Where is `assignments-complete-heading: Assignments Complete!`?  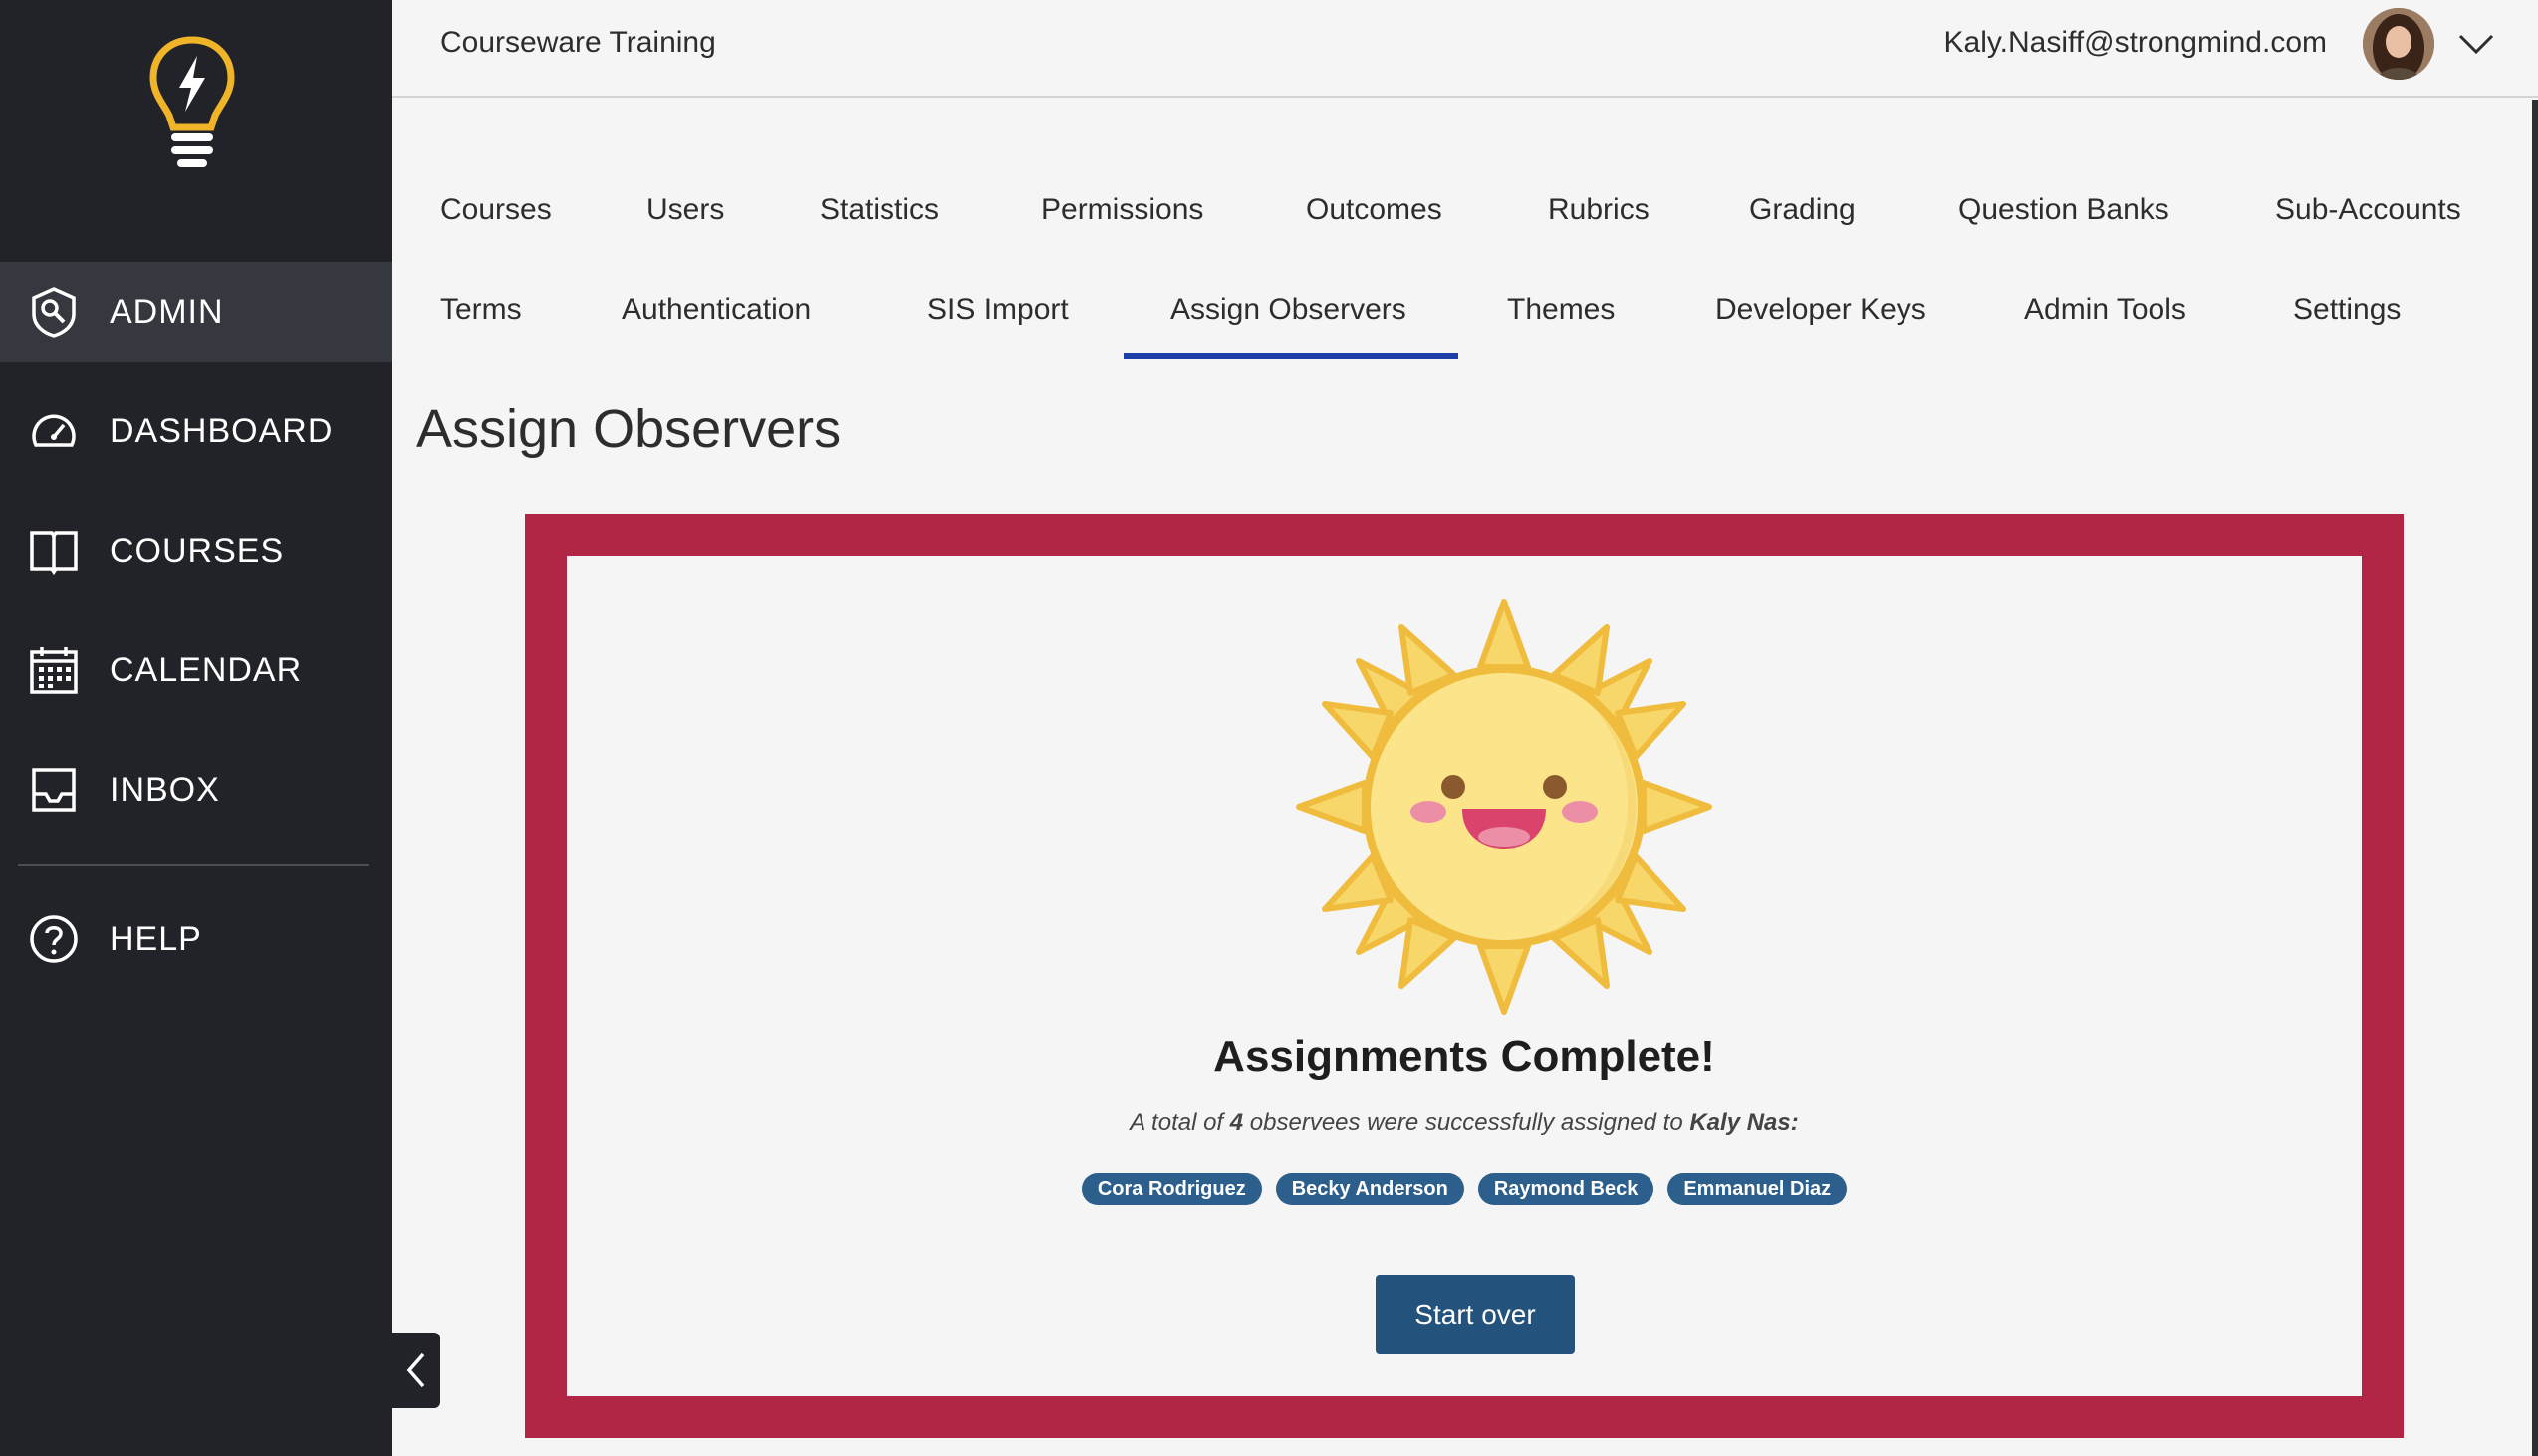 assignments-complete-heading: Assignments Complete! is located at coordinates (1464, 1056).